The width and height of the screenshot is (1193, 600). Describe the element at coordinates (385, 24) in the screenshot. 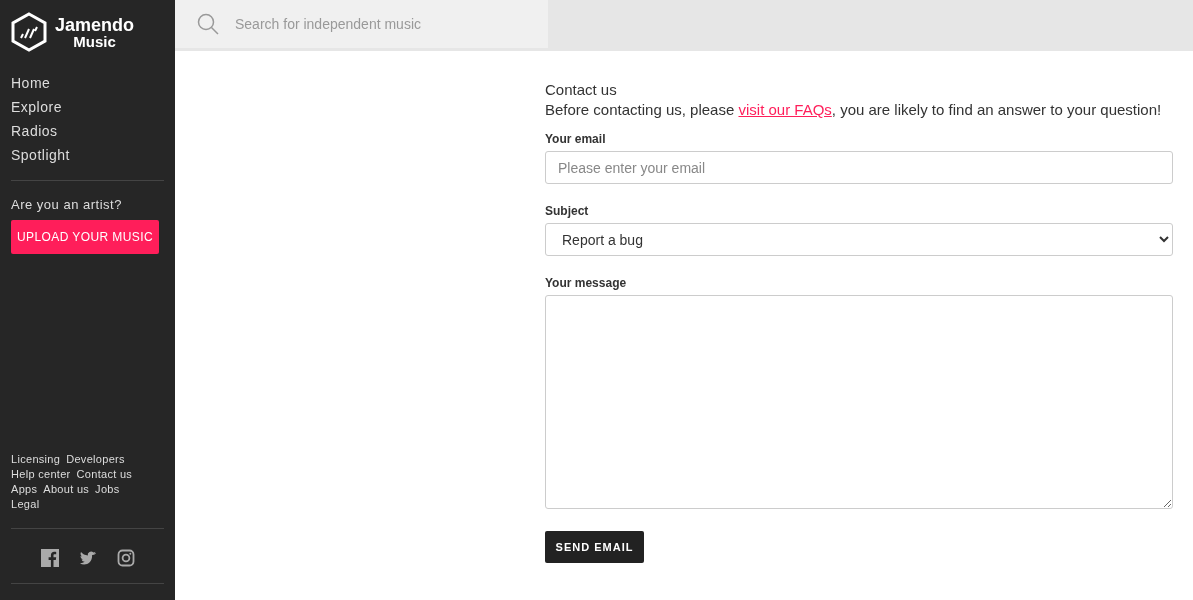

I see `search-field: Search for independent music` at that location.